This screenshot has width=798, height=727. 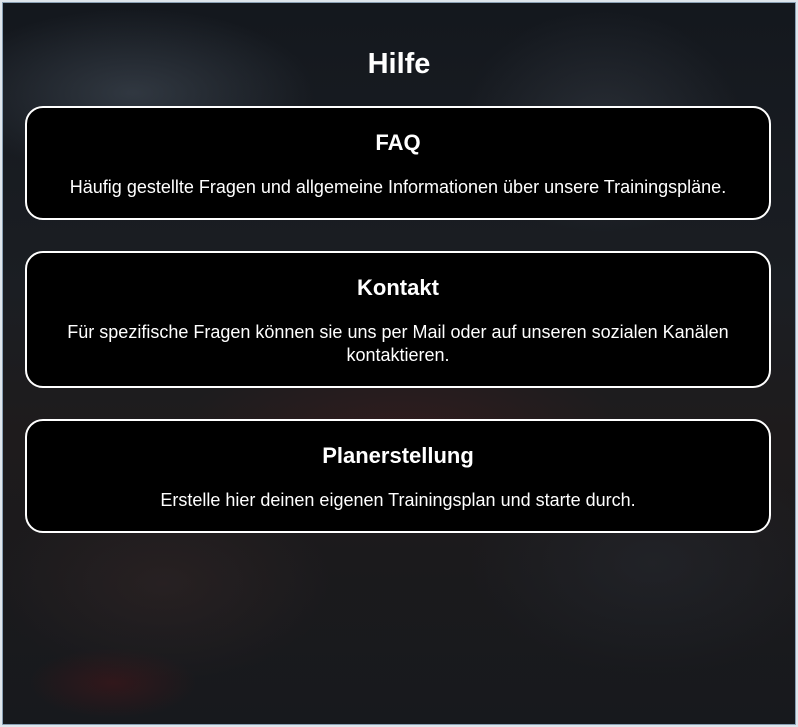 What do you see at coordinates (398, 287) in the screenshot?
I see `kontakt-card-title: Kontakt` at bounding box center [398, 287].